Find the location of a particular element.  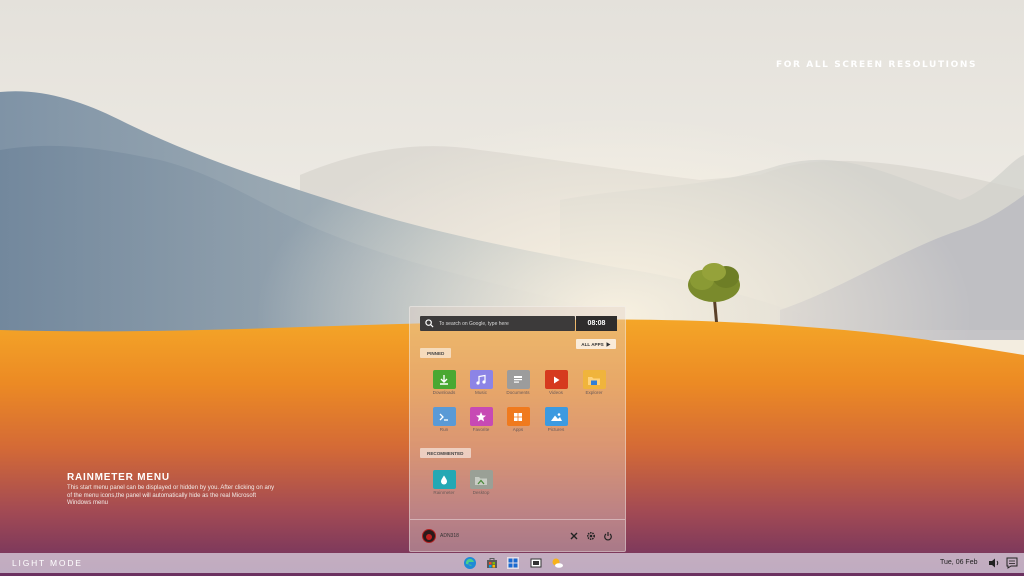

app-downloads: Downloads is located at coordinates (444, 382).